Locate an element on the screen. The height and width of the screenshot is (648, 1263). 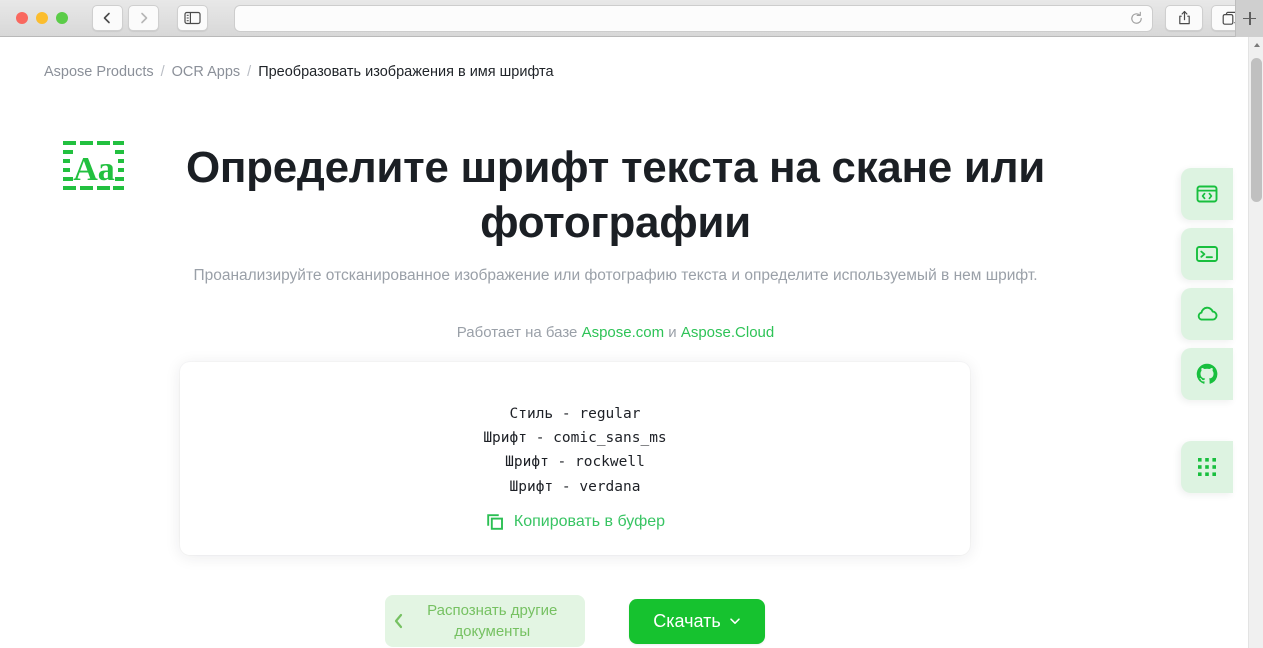
side-rail-item-cloud-services is located at coordinates (1207, 314).